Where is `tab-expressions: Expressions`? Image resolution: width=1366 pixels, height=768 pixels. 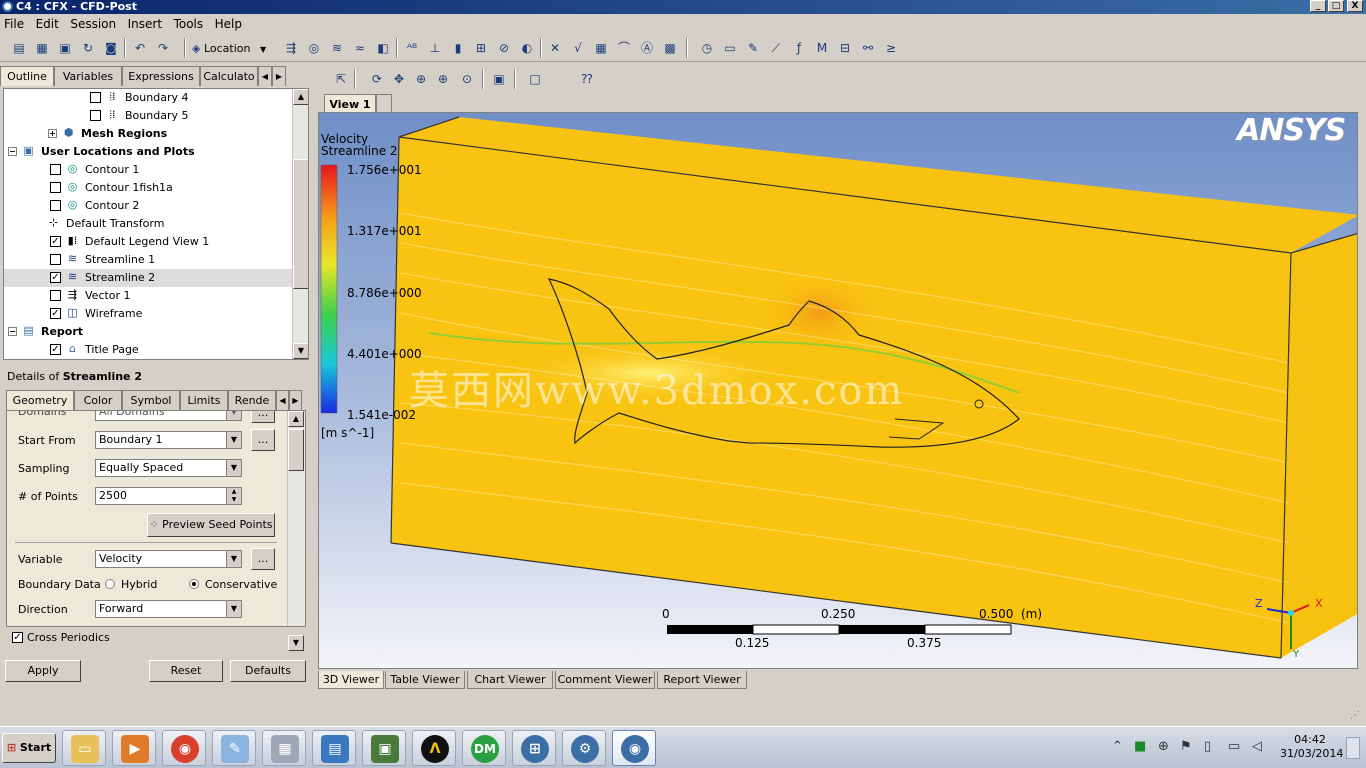
tab-expressions: Expressions is located at coordinates (161, 76).